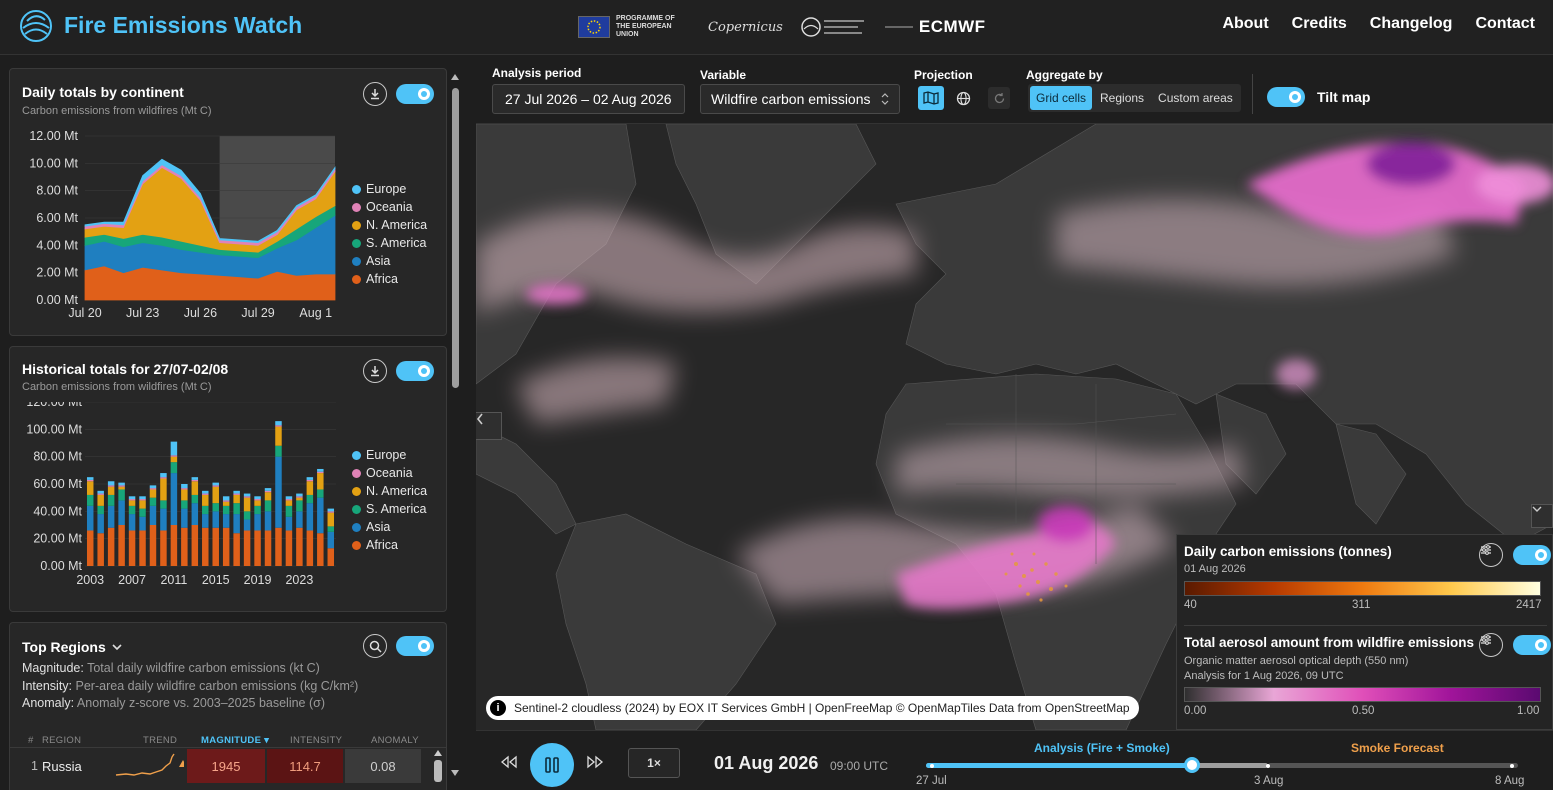  I want to click on scrollbar-thumb, so click(455, 238).